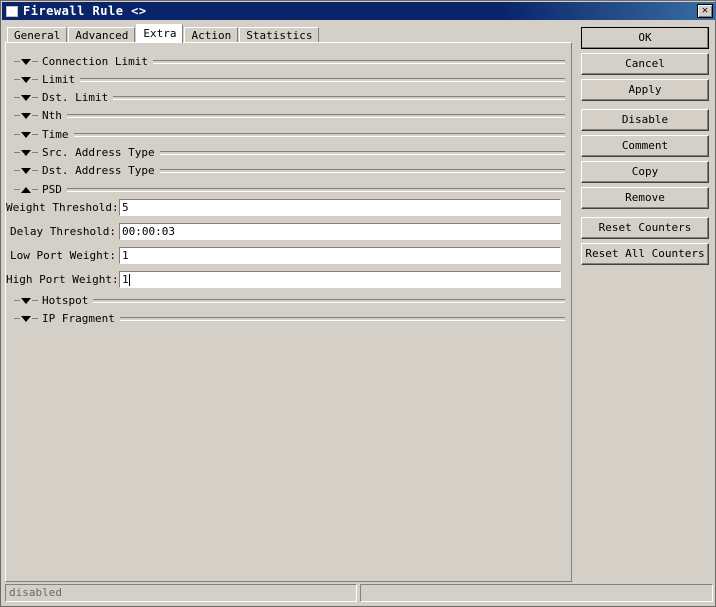 This screenshot has width=716, height=607. What do you see at coordinates (102, 35) in the screenshot?
I see `tab-advanced: Advanced` at bounding box center [102, 35].